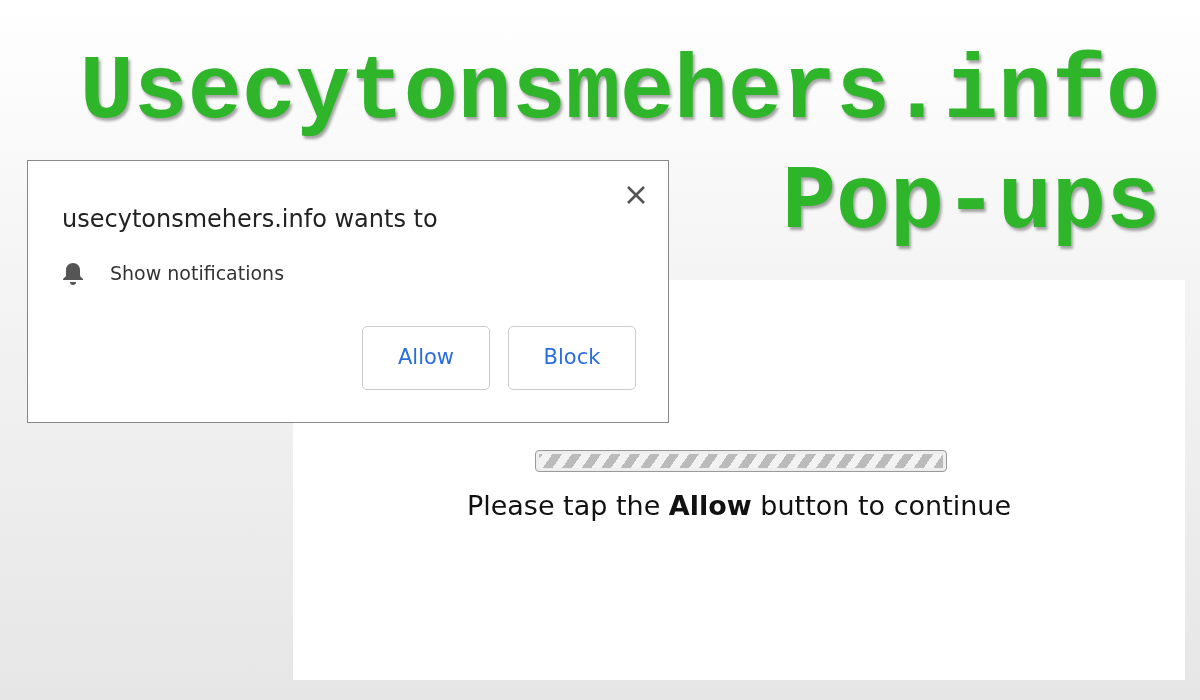 The width and height of the screenshot is (1200, 700). I want to click on close-icon, so click(636, 195).